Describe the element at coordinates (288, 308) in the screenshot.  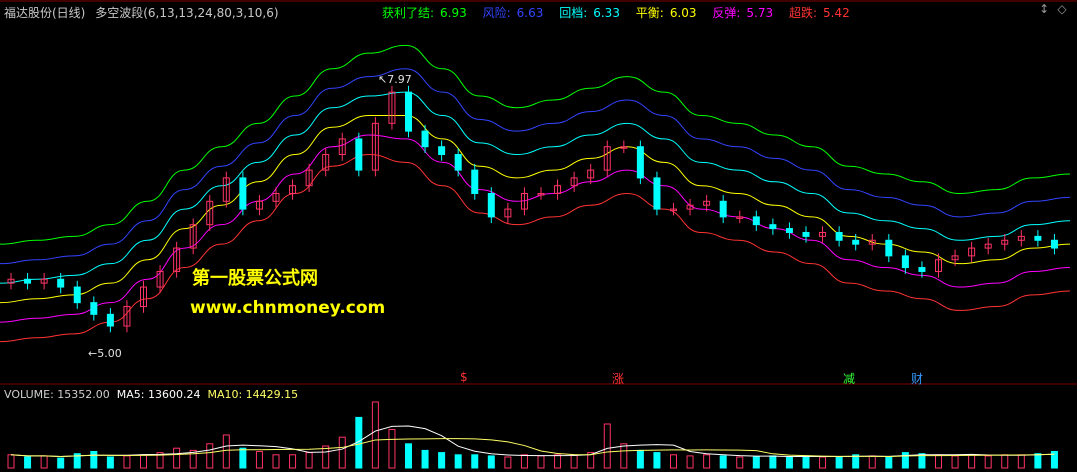
I see `watermark-url: www.chnmoney.com` at that location.